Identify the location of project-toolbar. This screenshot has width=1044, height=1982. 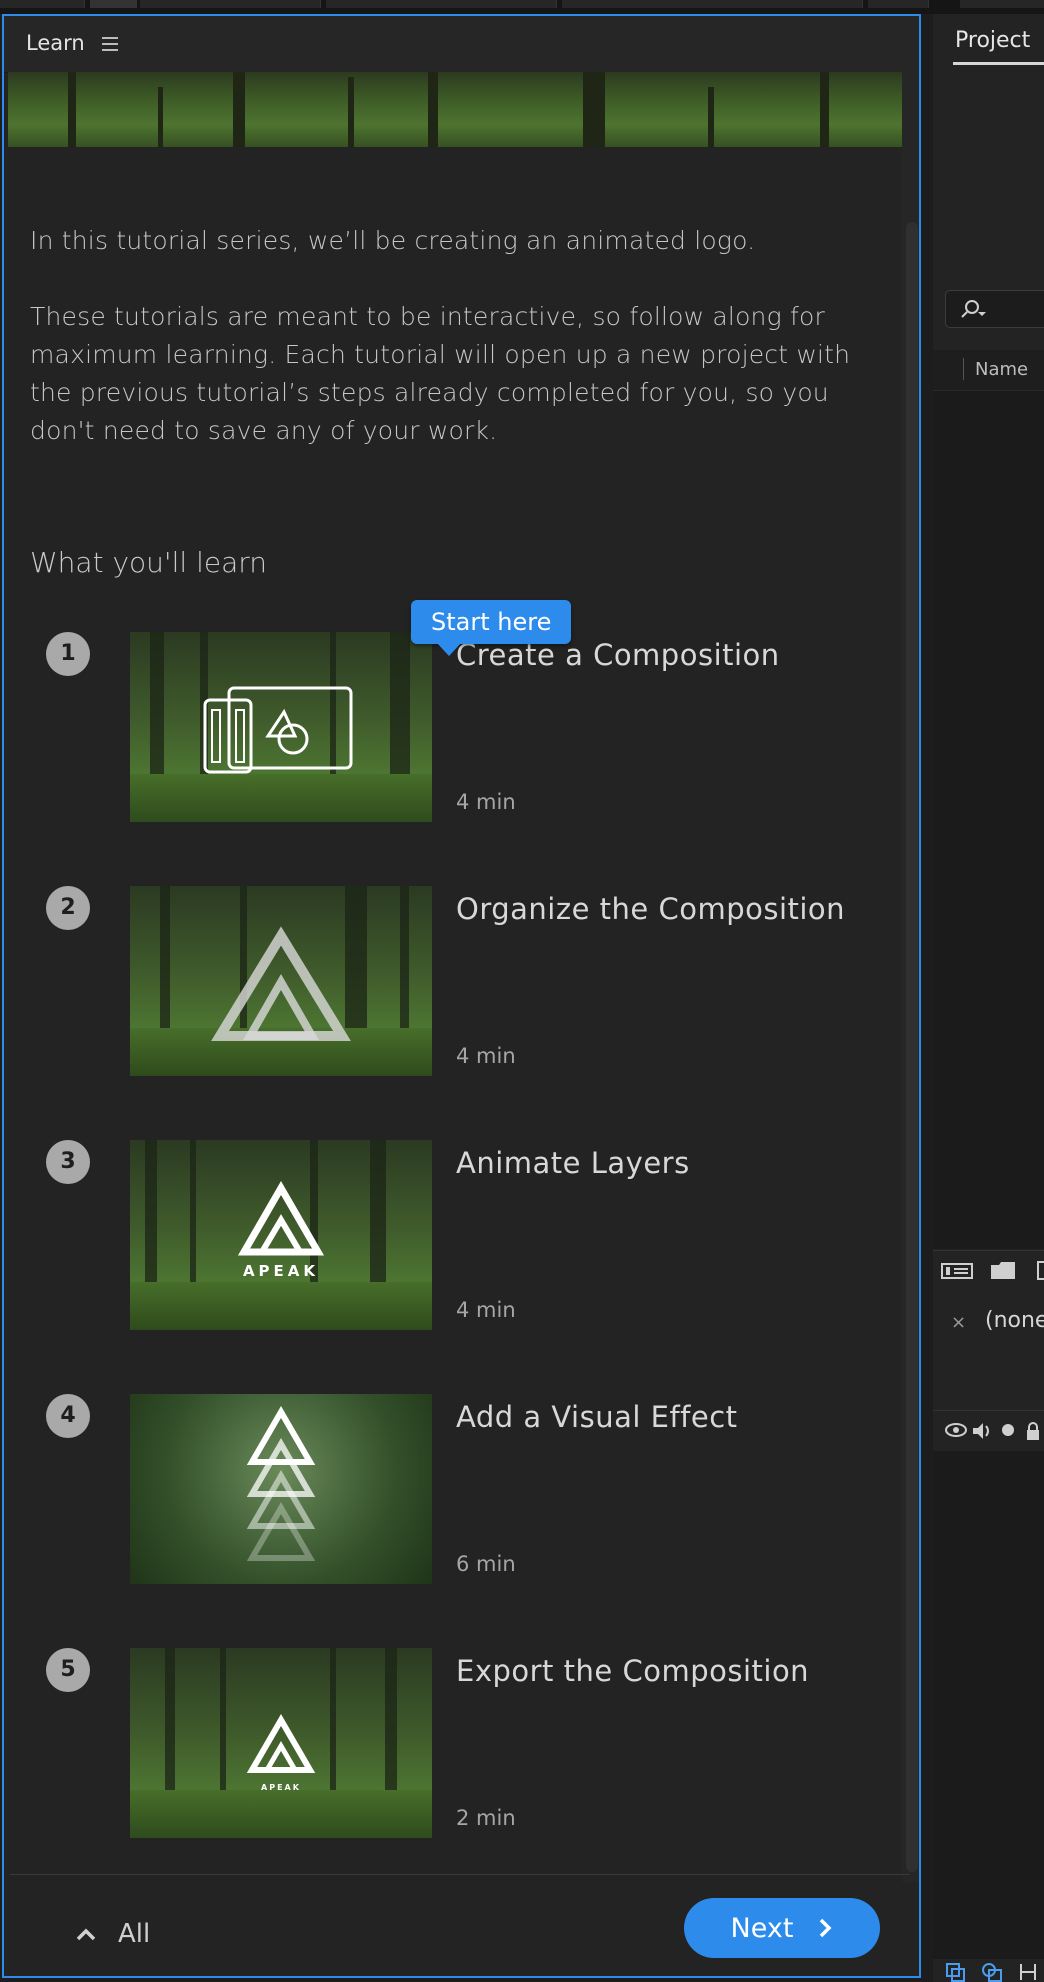
(988, 1268).